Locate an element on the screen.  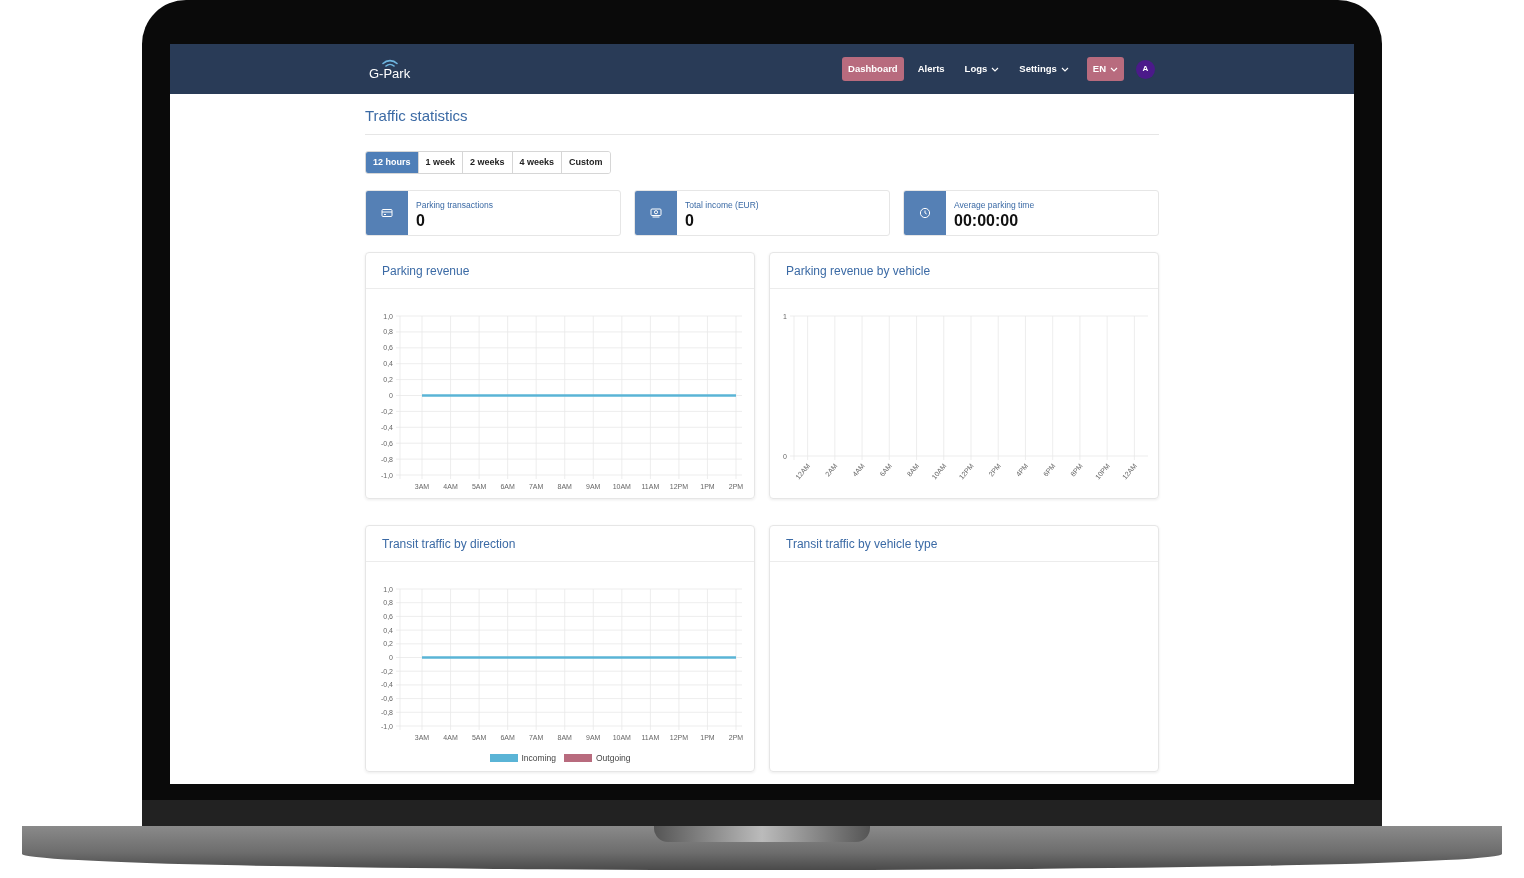
card-title: Transit traffic by vehicle type is located at coordinates (862, 544).